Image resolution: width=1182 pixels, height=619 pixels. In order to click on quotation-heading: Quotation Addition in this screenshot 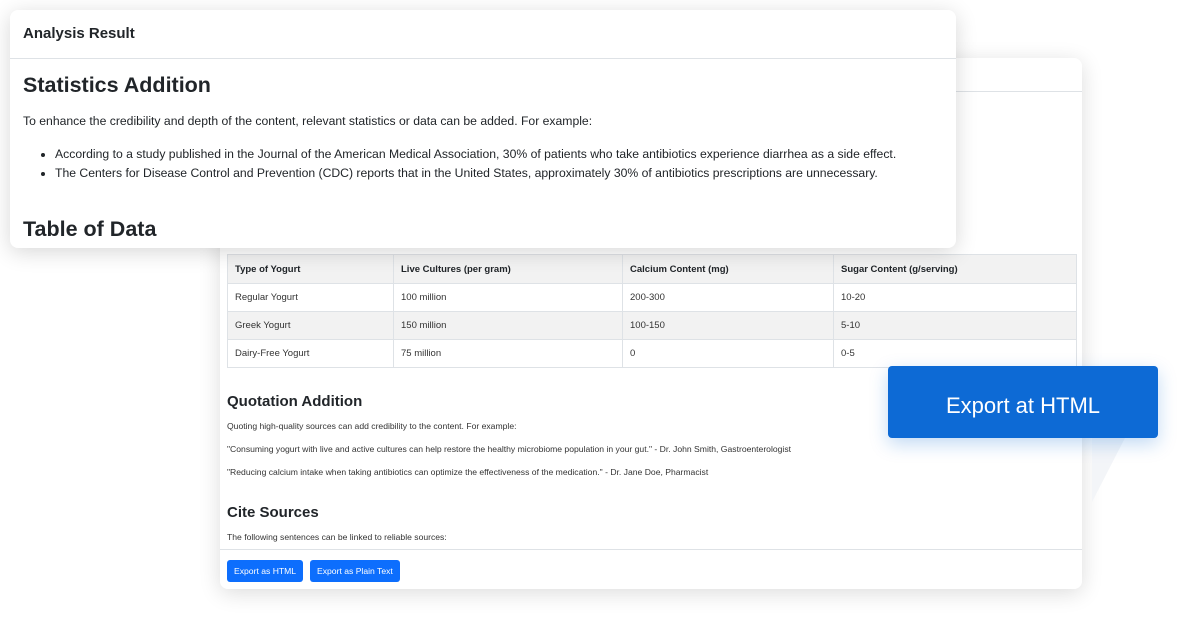, I will do `click(295, 401)`.